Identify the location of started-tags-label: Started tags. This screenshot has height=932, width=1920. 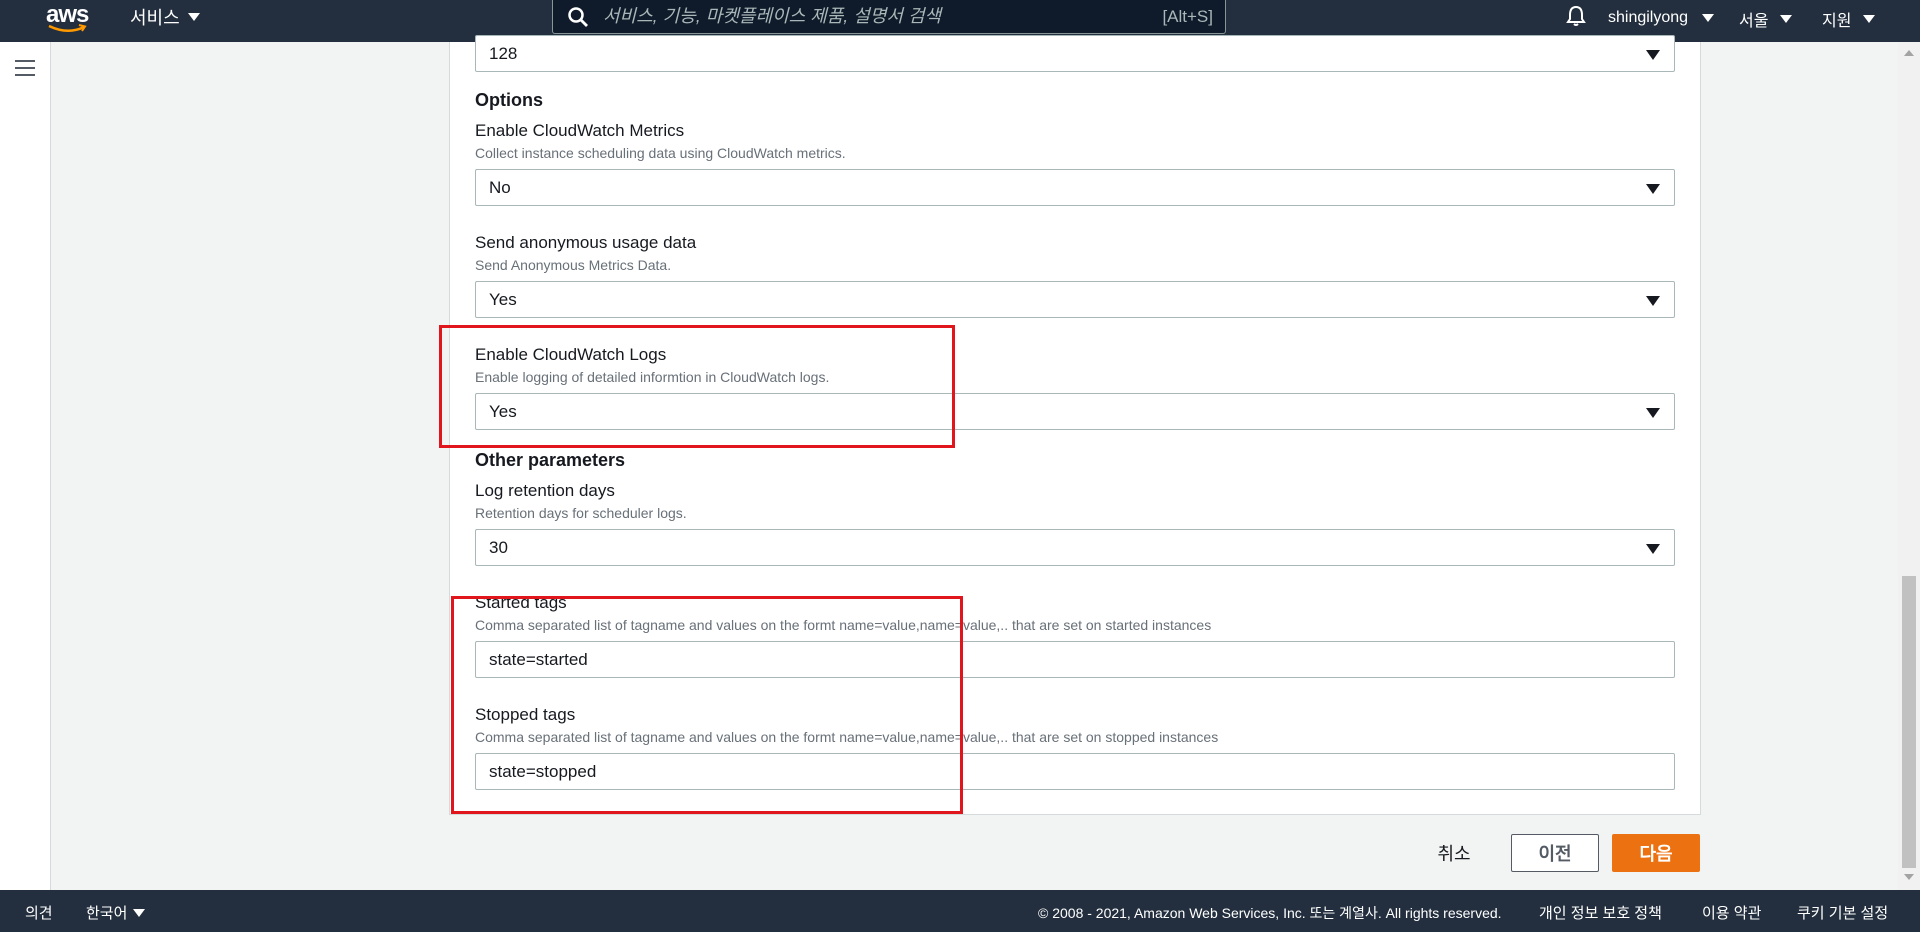
(521, 602).